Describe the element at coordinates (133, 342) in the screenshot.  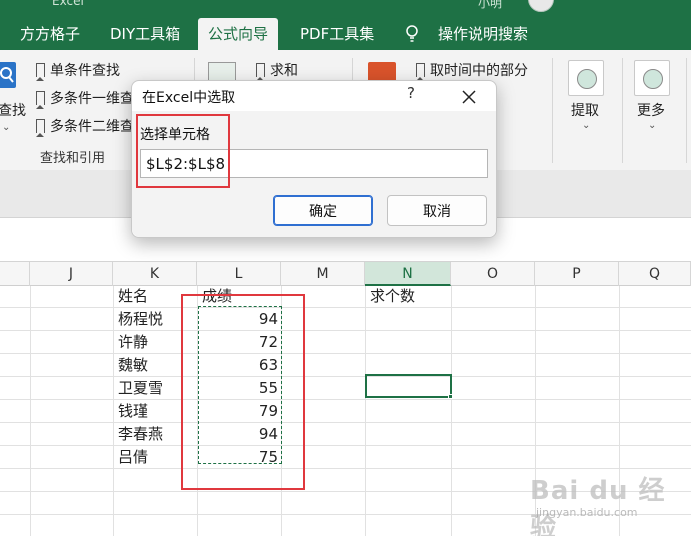
I see `table-row-name: 许静` at that location.